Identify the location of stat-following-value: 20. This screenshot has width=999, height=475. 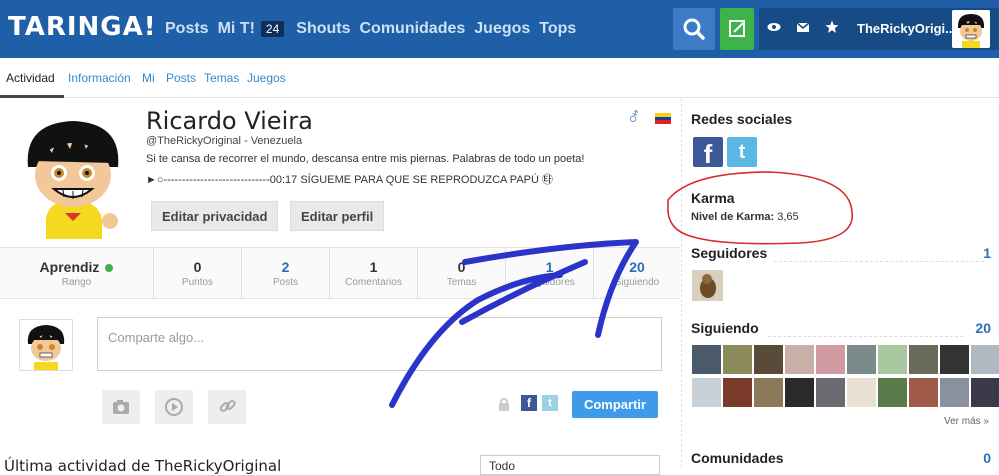
(637, 267).